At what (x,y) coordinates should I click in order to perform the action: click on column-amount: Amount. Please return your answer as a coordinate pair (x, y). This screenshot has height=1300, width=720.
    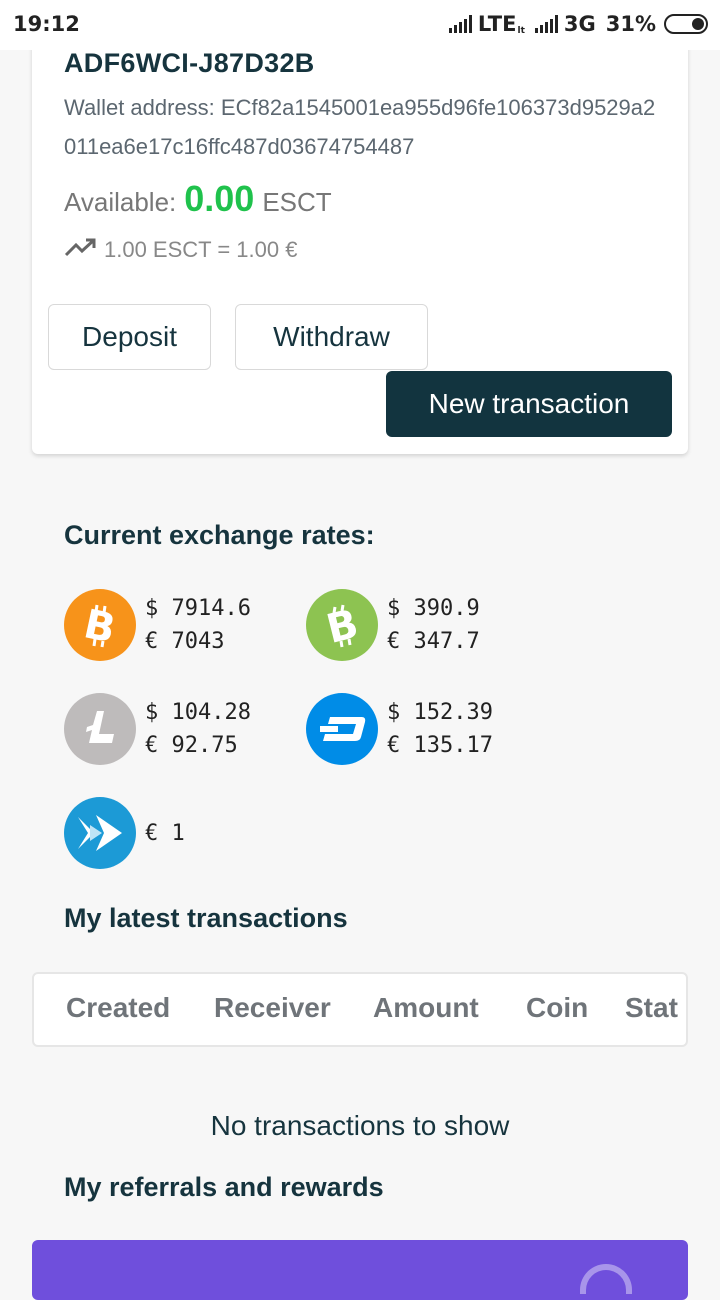
    Looking at the image, I should click on (426, 1008).